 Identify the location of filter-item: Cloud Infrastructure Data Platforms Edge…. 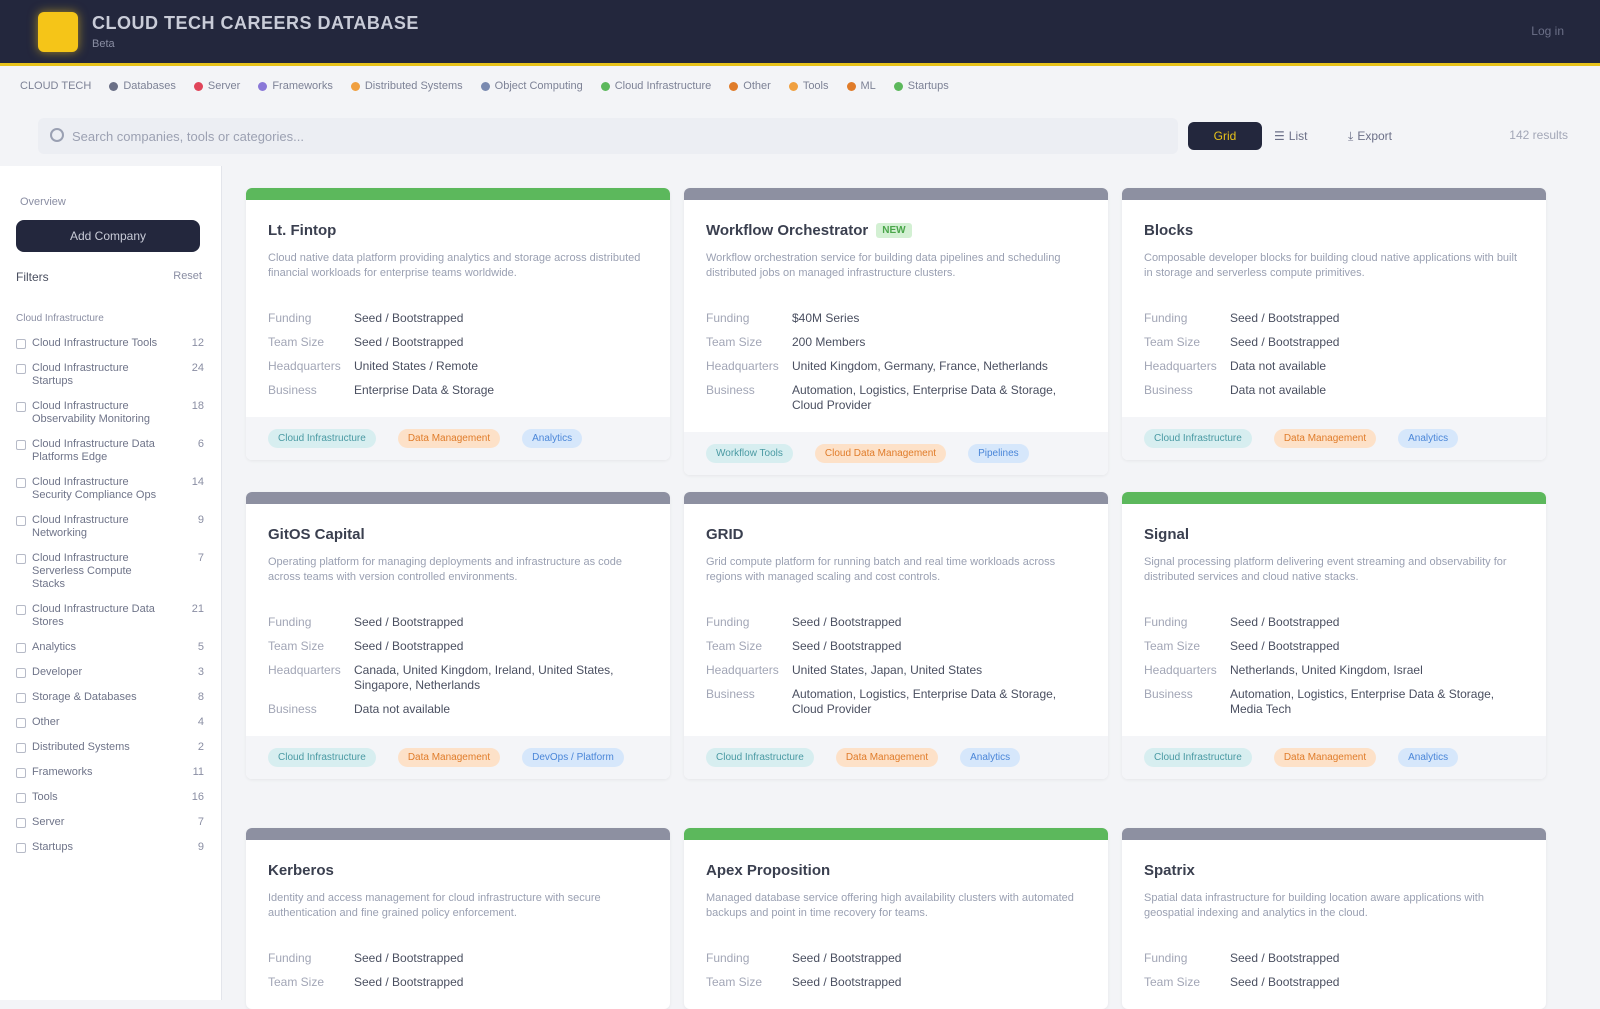
(110, 451).